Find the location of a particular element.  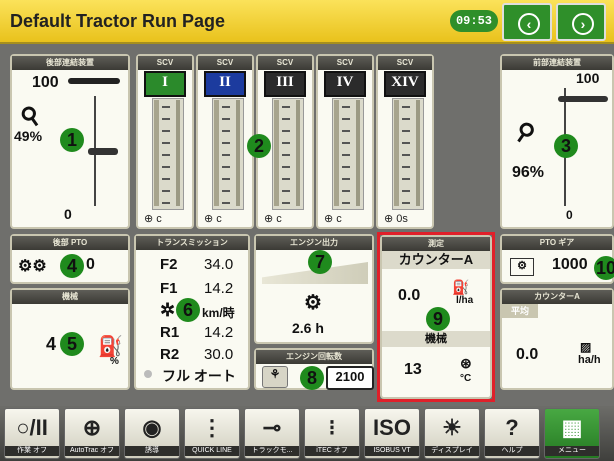

measurement-header: 測定 is located at coordinates (436, 244).